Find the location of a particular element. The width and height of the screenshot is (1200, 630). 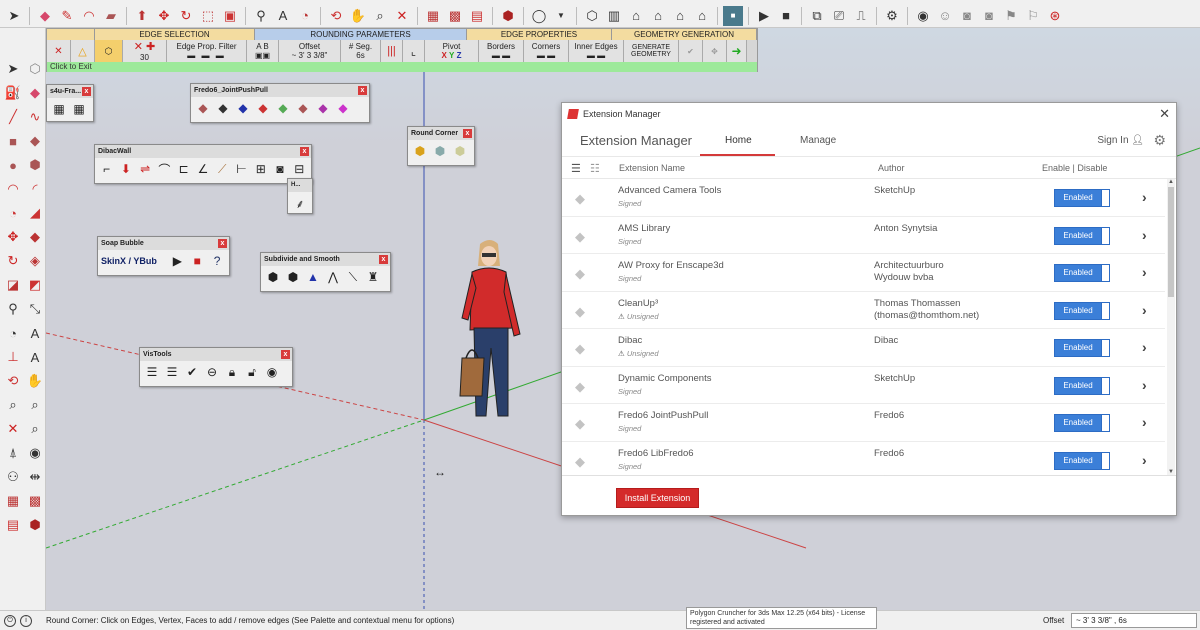

chevron-down-icon: ▼ is located at coordinates (561, 16).